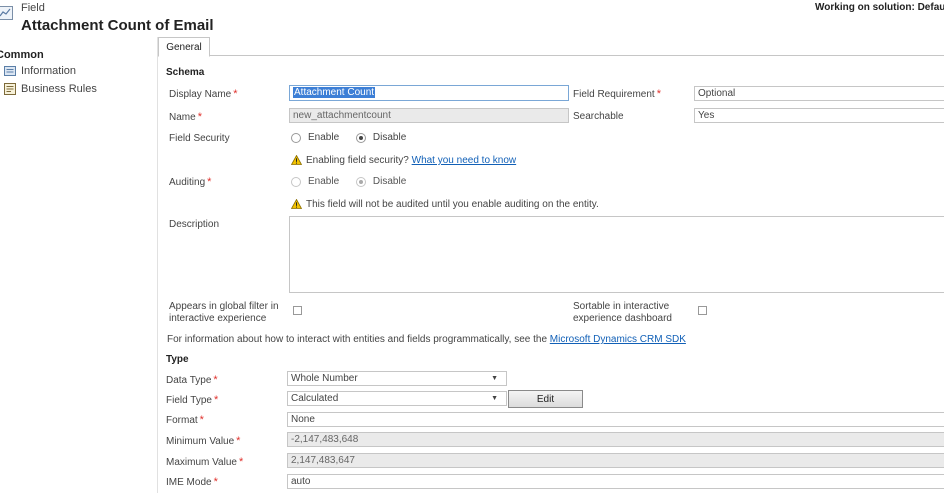  Describe the element at coordinates (184, 47) in the screenshot. I see `tab-general: General` at that location.